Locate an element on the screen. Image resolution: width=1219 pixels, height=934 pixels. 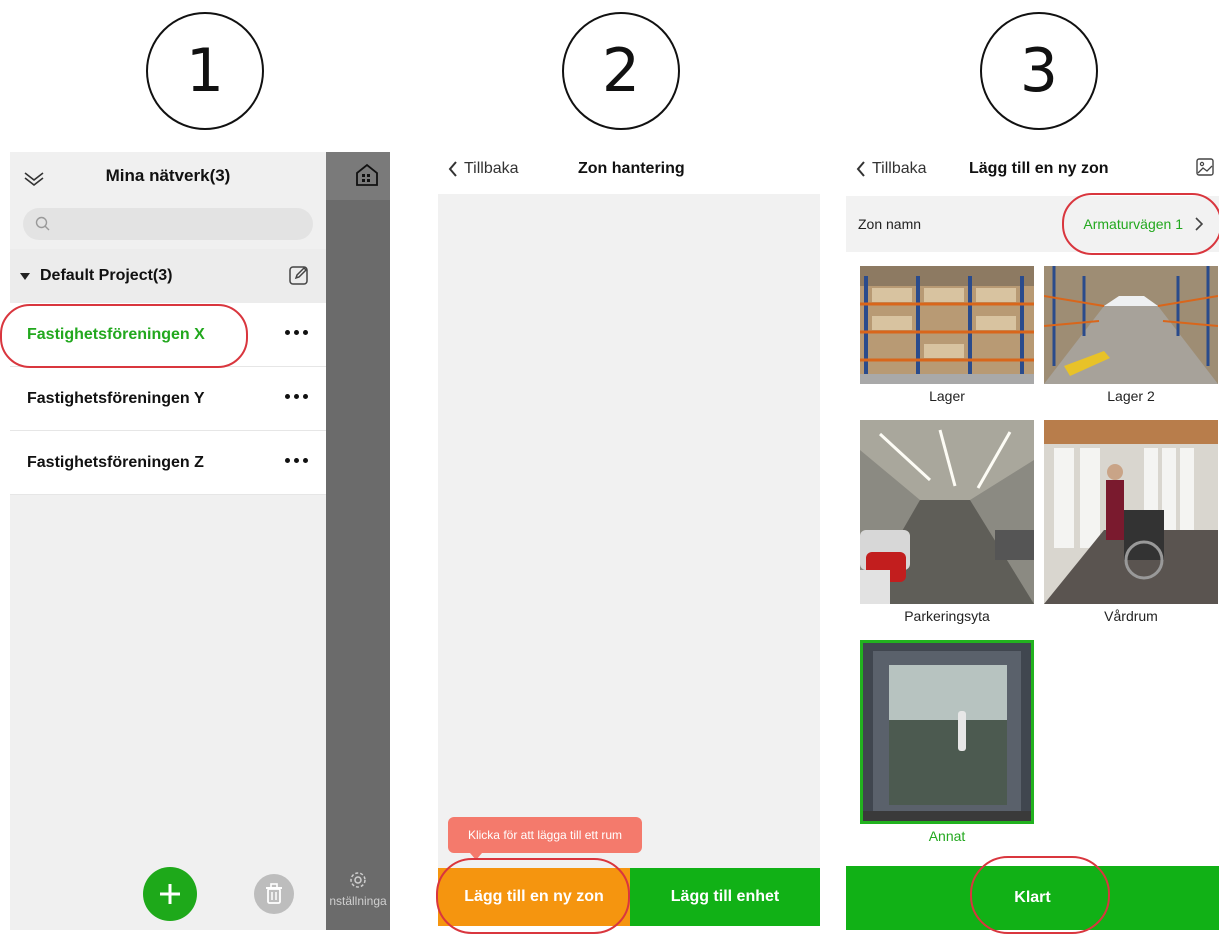
project-label: Default Project(3) is located at coordinates (106, 275).